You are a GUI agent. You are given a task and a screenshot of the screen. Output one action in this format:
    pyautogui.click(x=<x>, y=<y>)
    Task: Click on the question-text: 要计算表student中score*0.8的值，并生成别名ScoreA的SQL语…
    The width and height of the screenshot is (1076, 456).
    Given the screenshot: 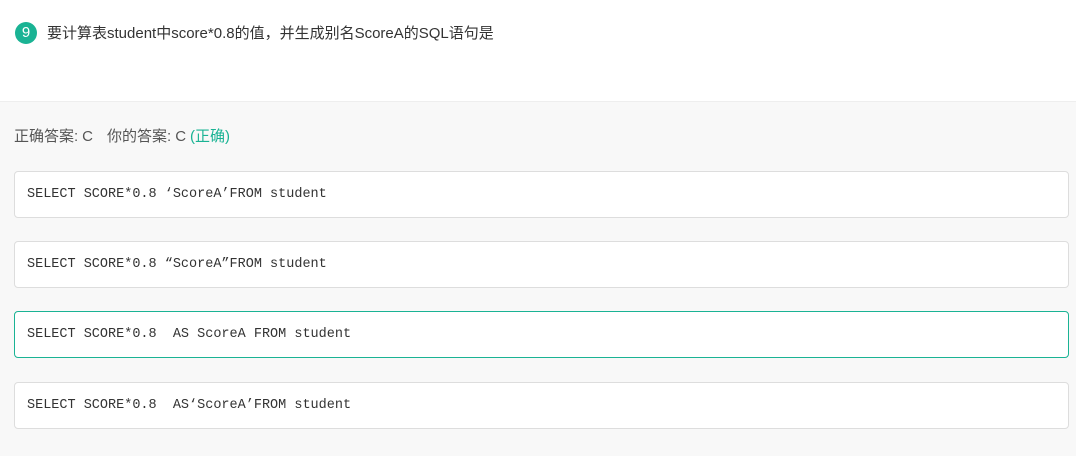 What is the action you would take?
    pyautogui.click(x=270, y=33)
    